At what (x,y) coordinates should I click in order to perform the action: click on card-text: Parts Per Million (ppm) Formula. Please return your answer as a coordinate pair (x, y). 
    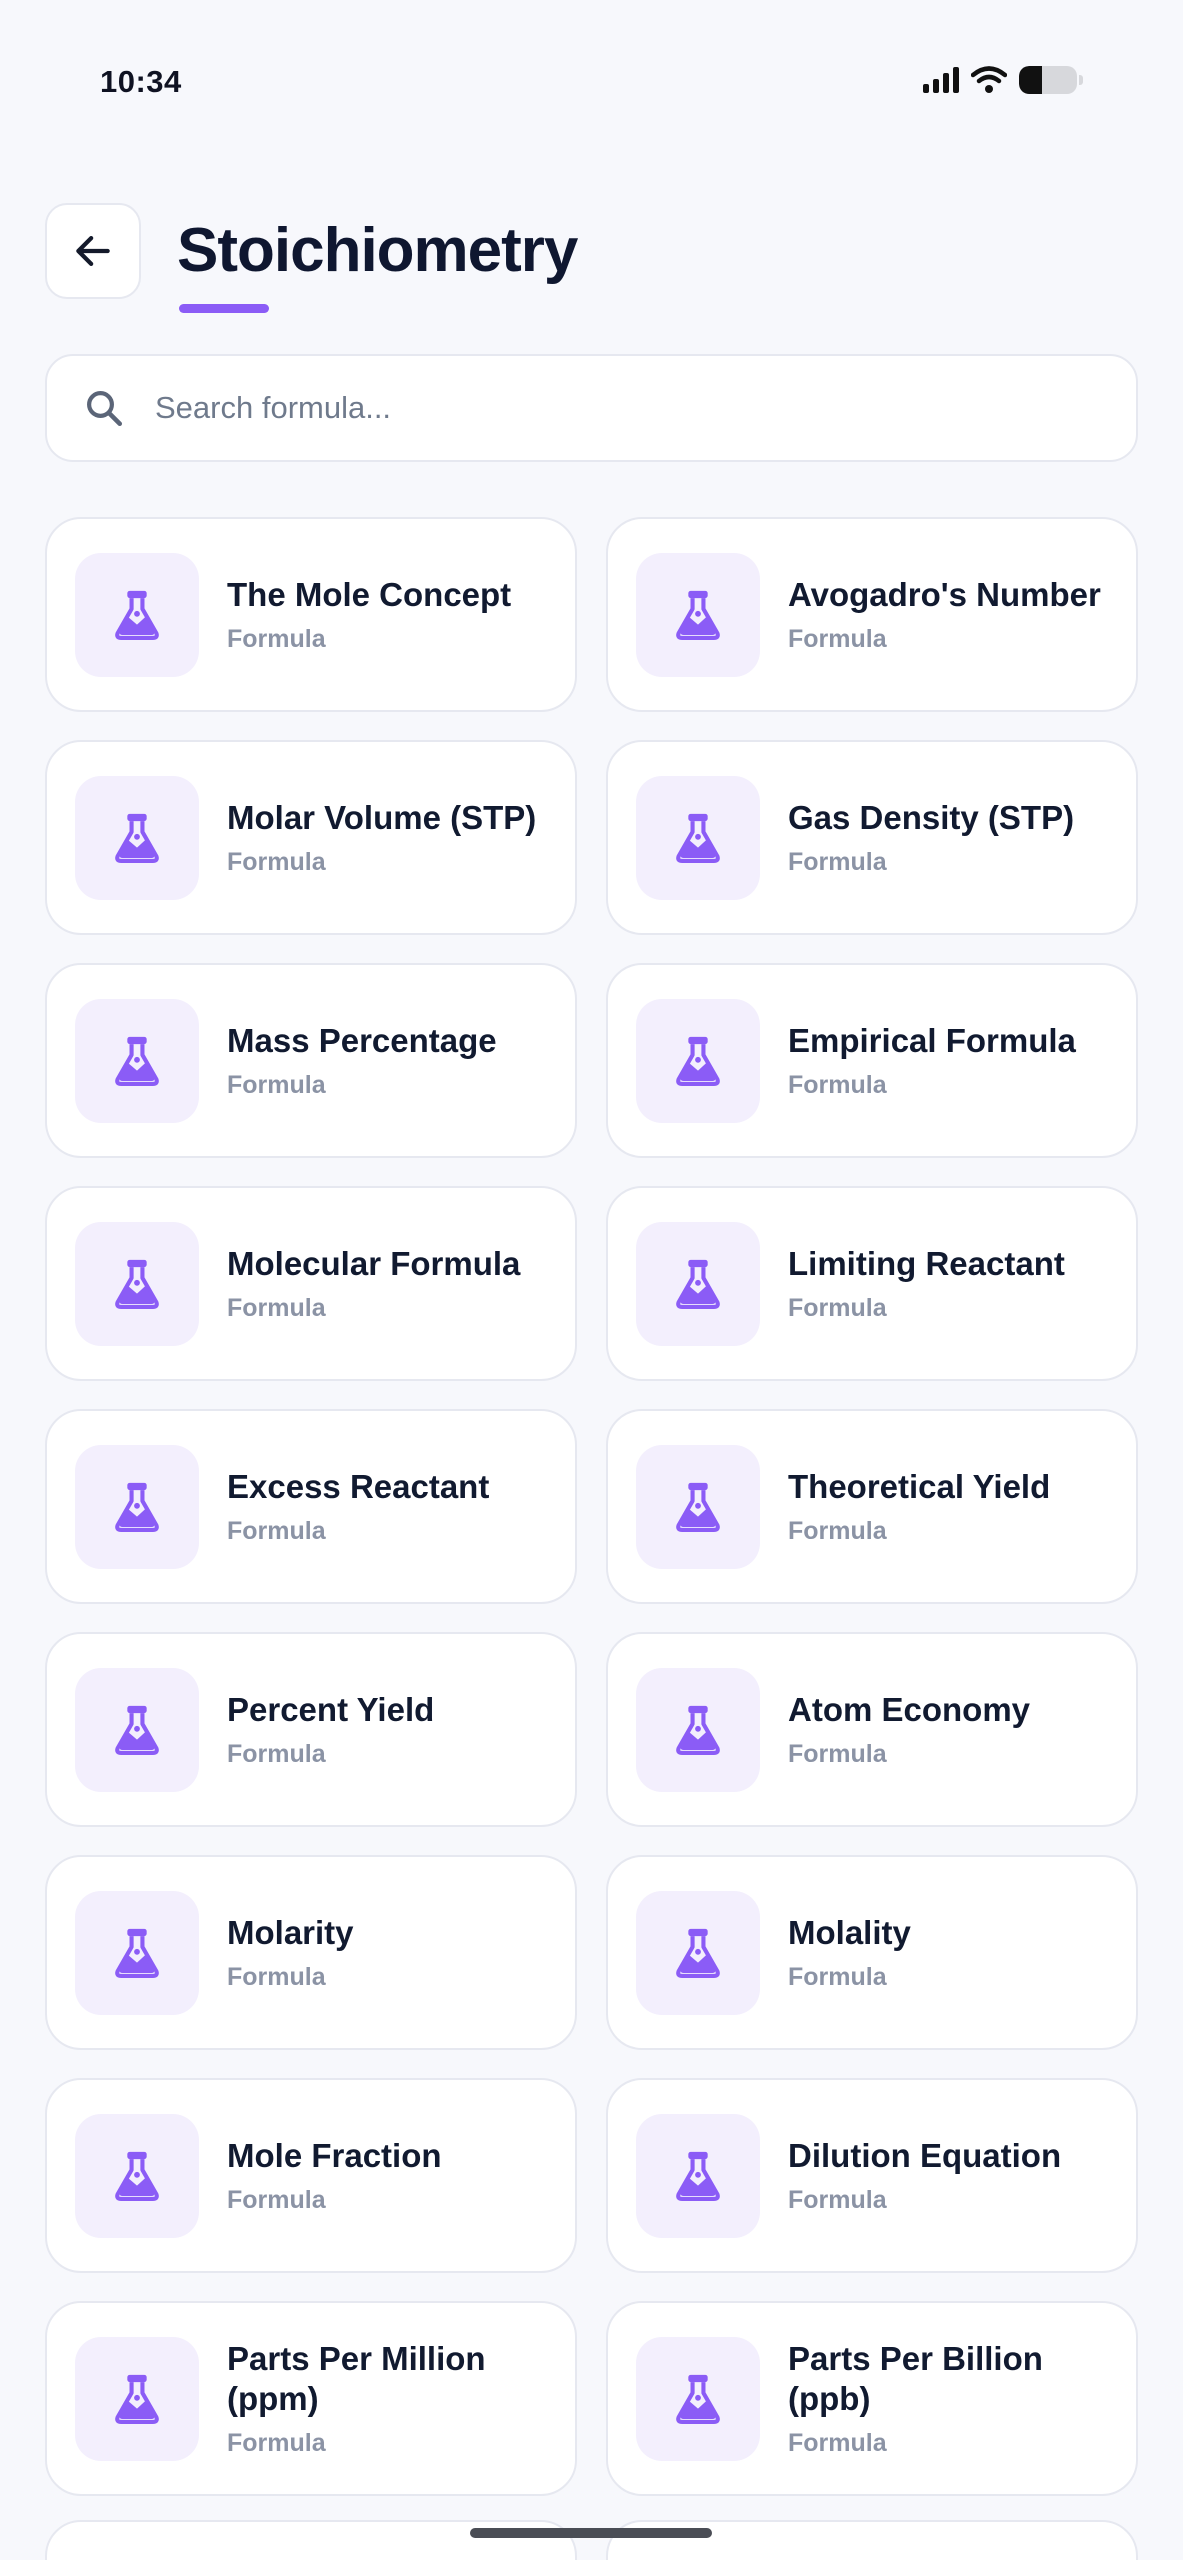
    Looking at the image, I should click on (392, 2398).